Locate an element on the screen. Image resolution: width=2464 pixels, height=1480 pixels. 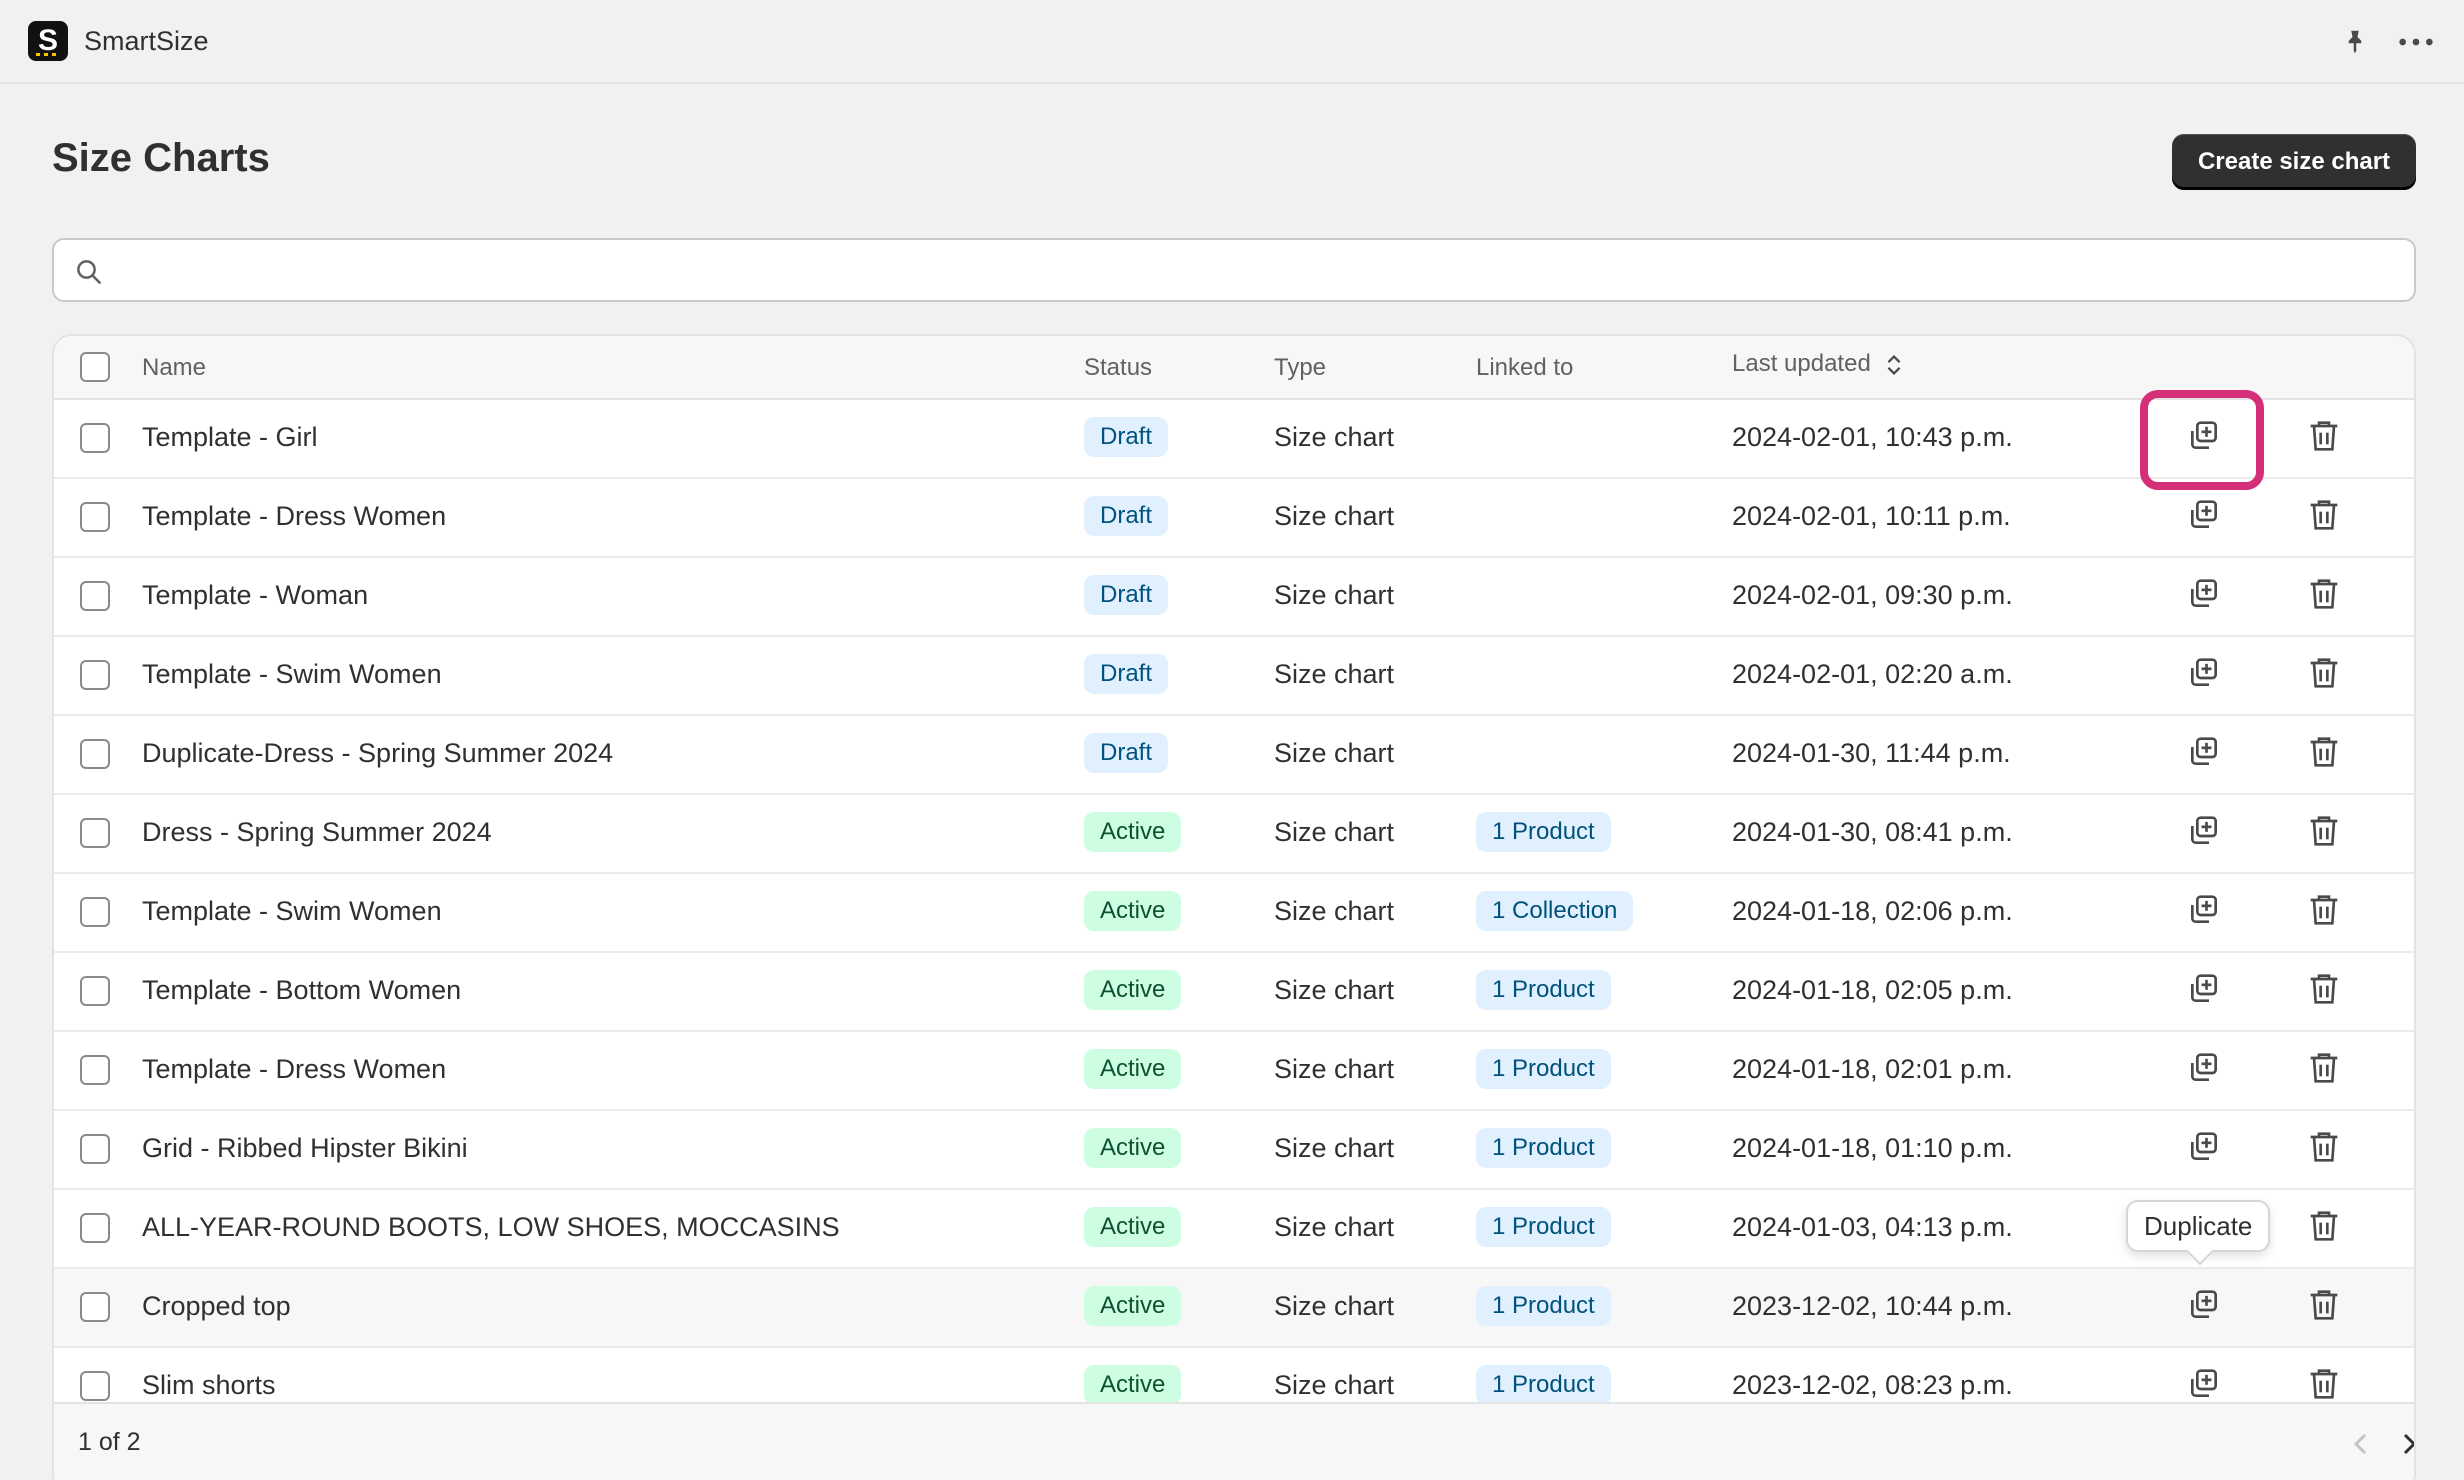
row-name: Slim shorts is located at coordinates (209, 1385).